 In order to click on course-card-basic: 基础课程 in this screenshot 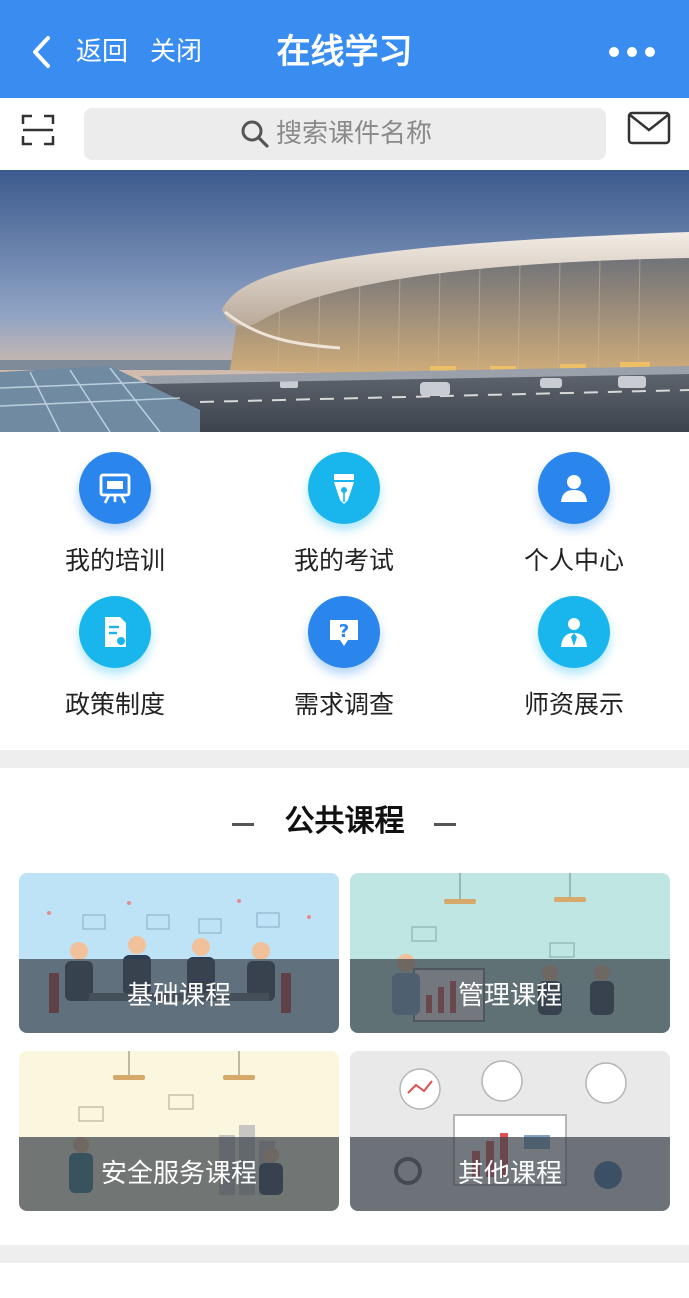, I will do `click(179, 953)`.